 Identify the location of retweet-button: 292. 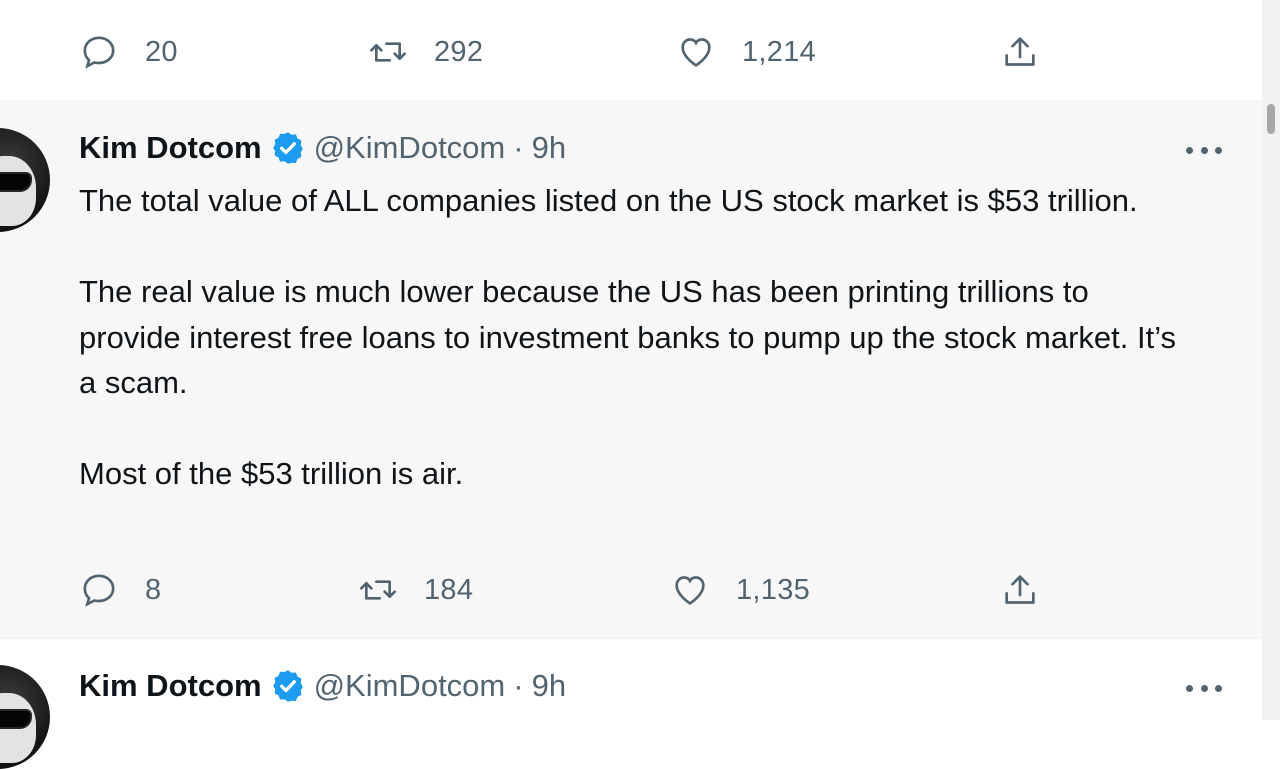
(425, 52).